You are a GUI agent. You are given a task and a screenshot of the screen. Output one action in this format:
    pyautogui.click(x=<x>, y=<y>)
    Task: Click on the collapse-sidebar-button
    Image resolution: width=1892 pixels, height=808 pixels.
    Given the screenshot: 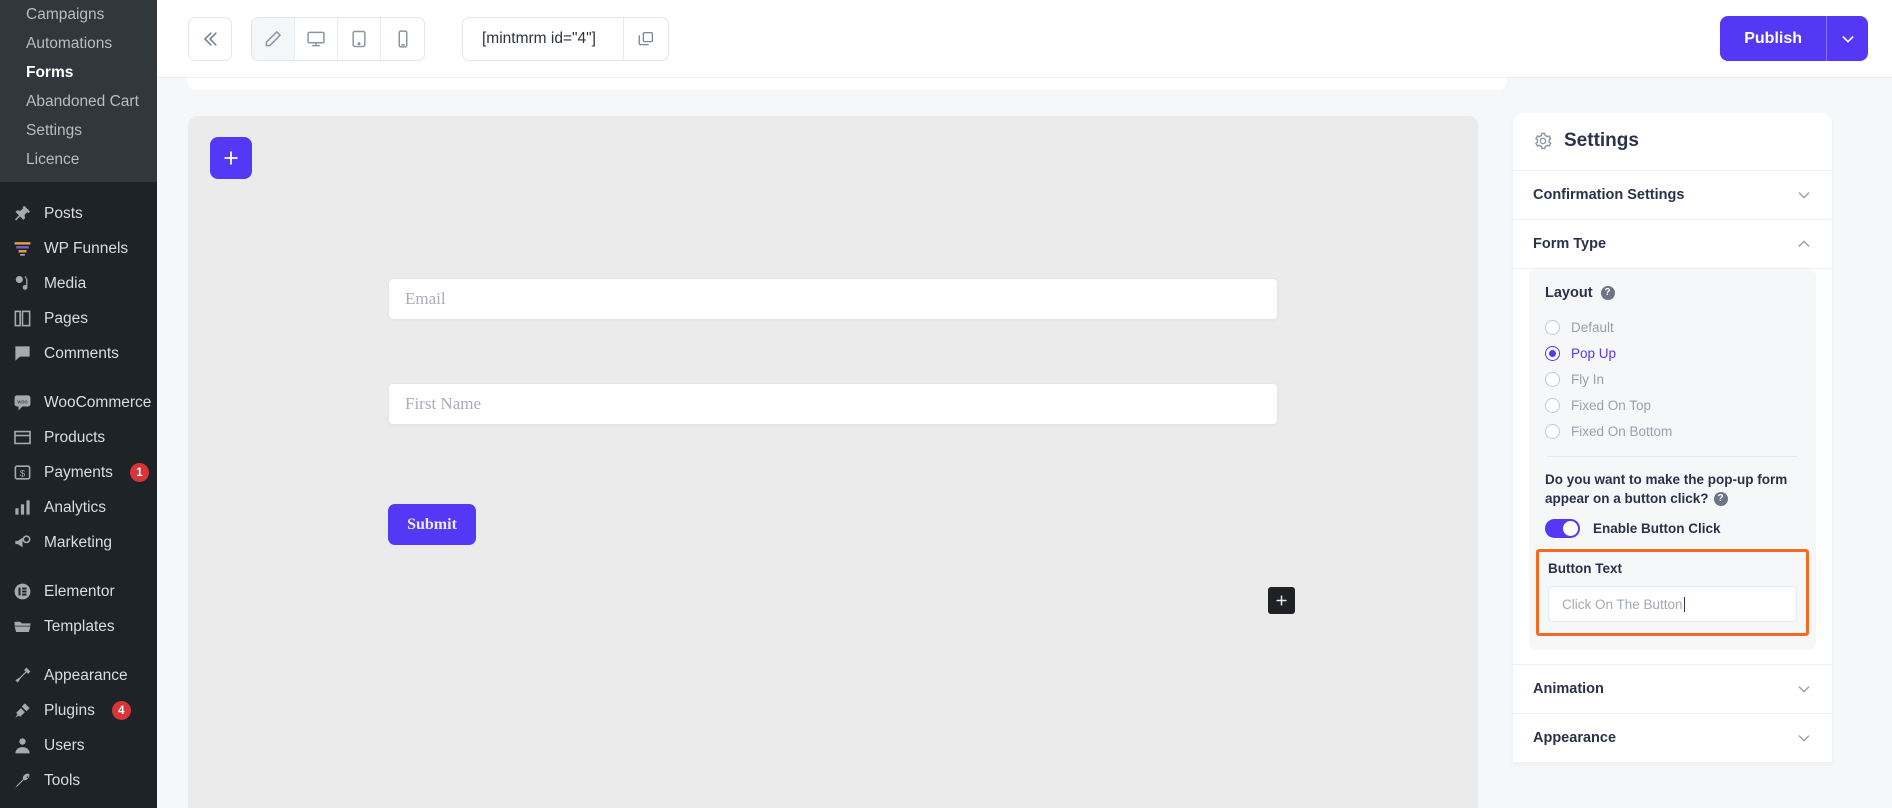 What is the action you would take?
    pyautogui.click(x=210, y=38)
    